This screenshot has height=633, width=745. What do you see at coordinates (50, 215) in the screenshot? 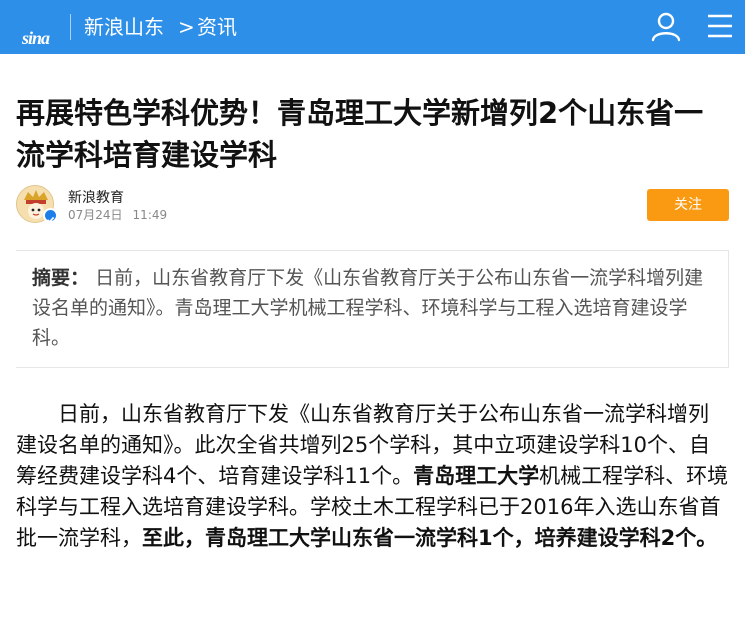
I see `verified-badge-icon` at bounding box center [50, 215].